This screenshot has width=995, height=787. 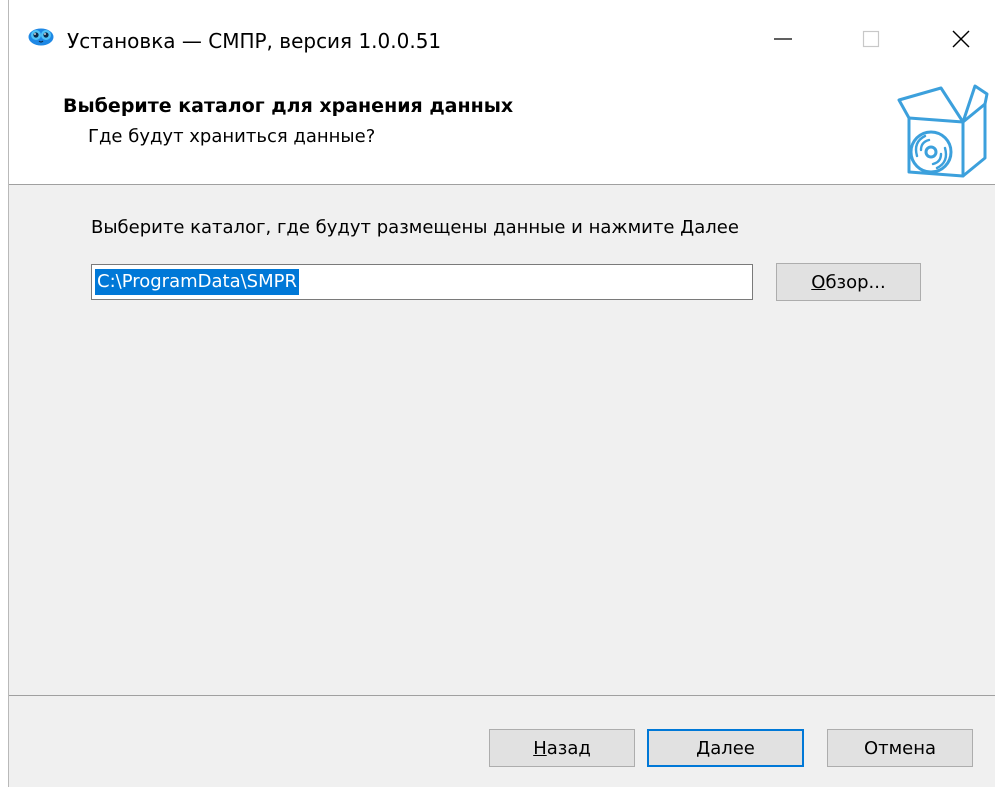 I want to click on maximize-icon, so click(x=871, y=39).